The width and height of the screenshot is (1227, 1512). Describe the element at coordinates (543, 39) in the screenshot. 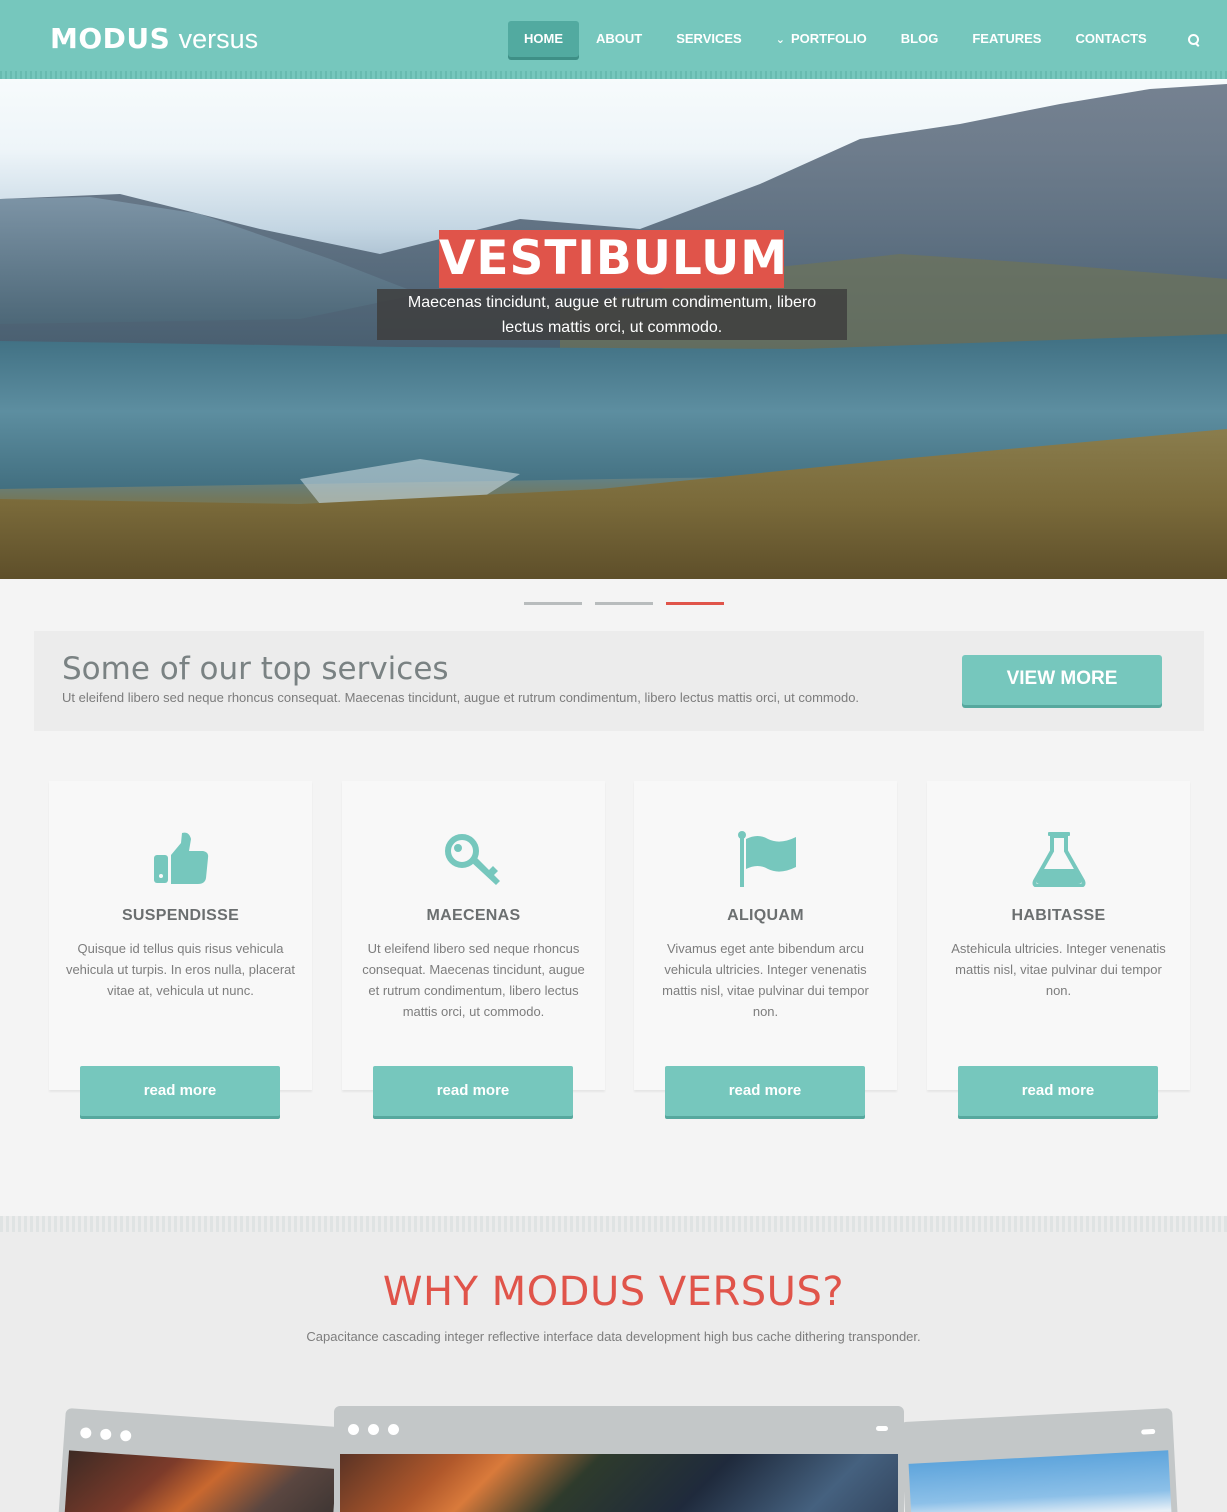

I see `nav-home: HOME` at that location.